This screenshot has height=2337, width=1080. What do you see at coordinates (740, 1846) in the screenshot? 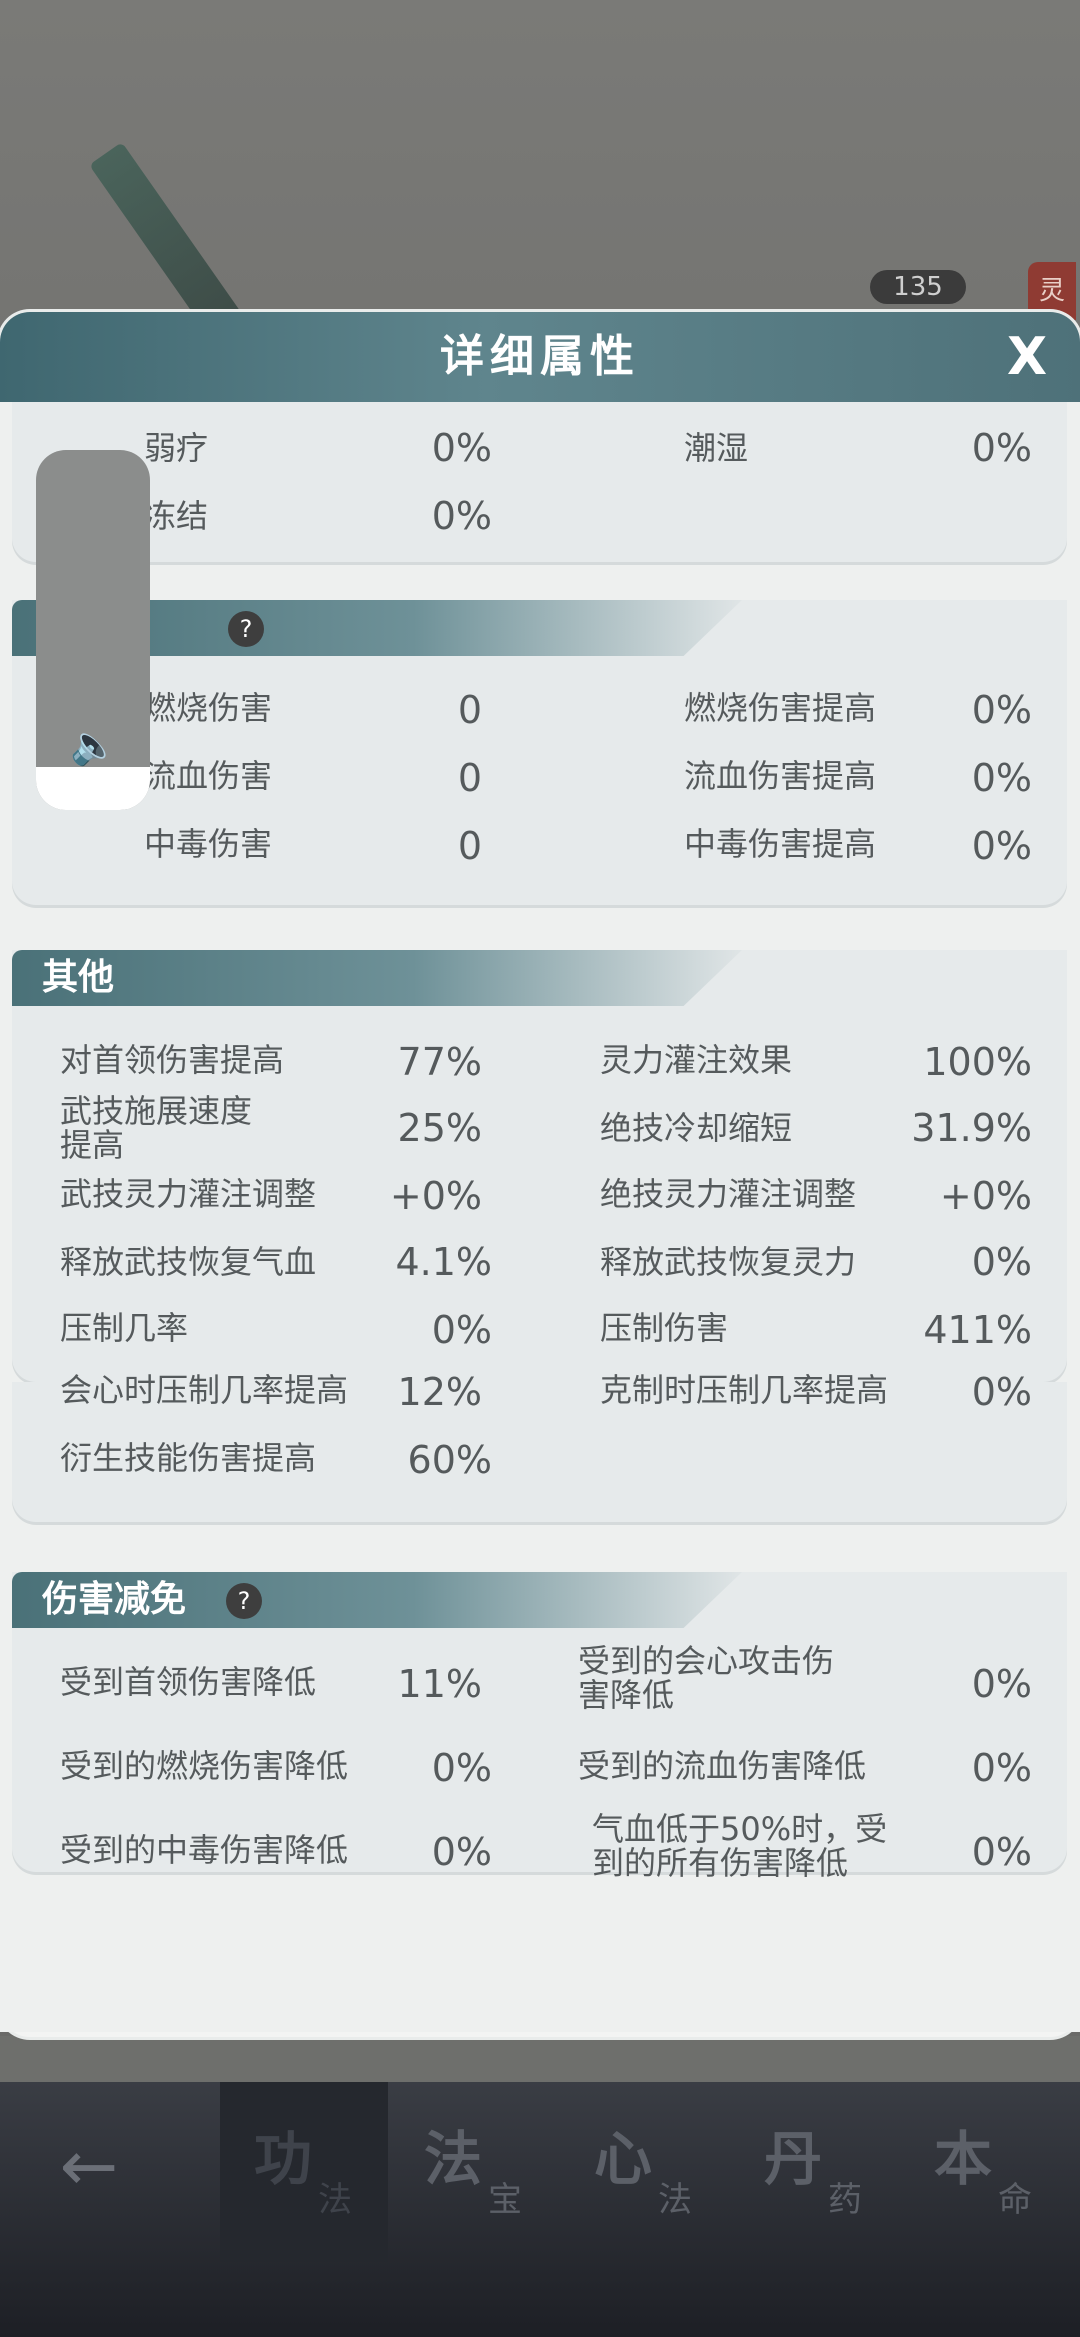
I see `row-label: 气血低于50%时，受 到的所有伤害降低` at bounding box center [740, 1846].